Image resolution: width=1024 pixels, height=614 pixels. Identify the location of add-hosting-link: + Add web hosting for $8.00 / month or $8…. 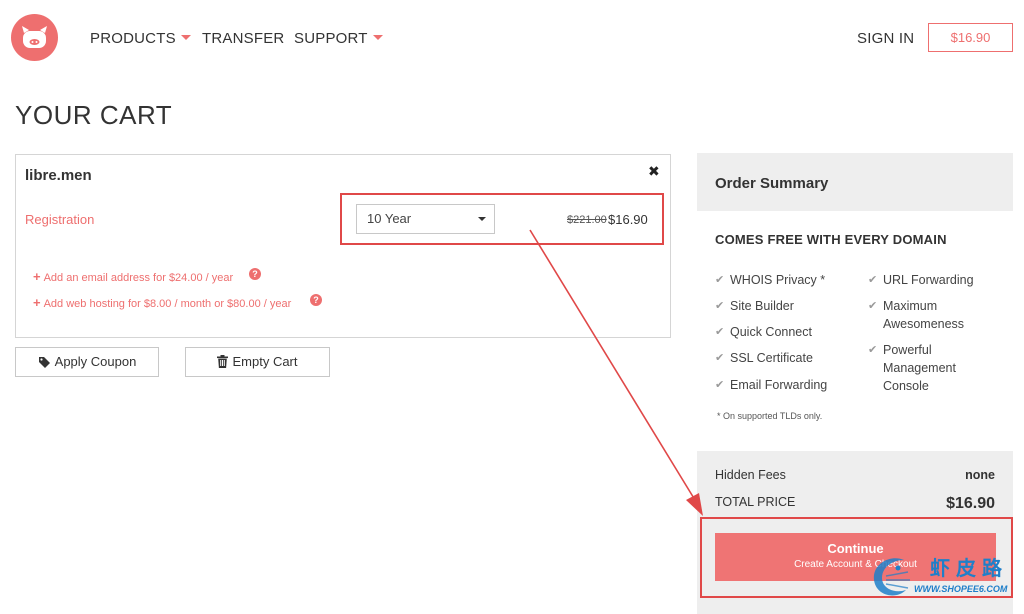
(162, 302).